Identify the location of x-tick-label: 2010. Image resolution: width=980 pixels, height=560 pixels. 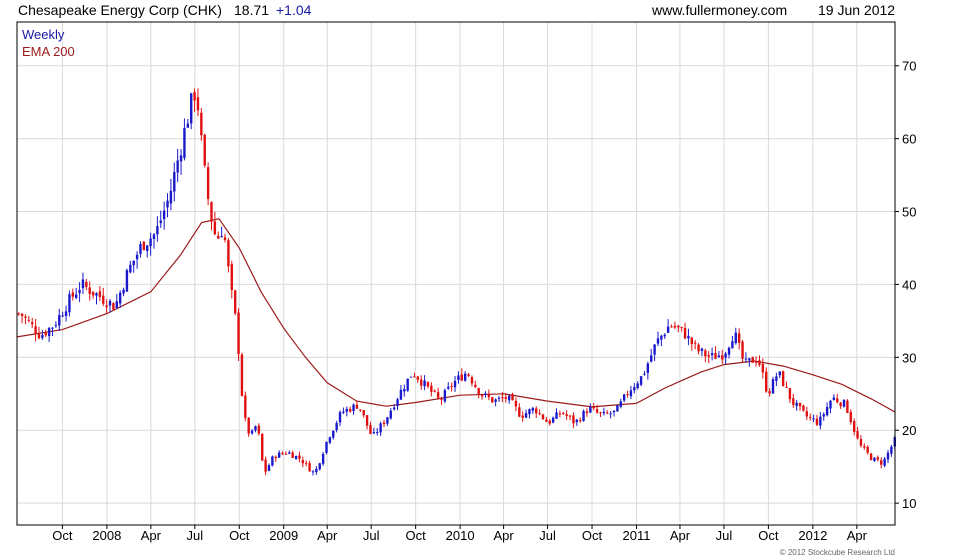
(460, 535).